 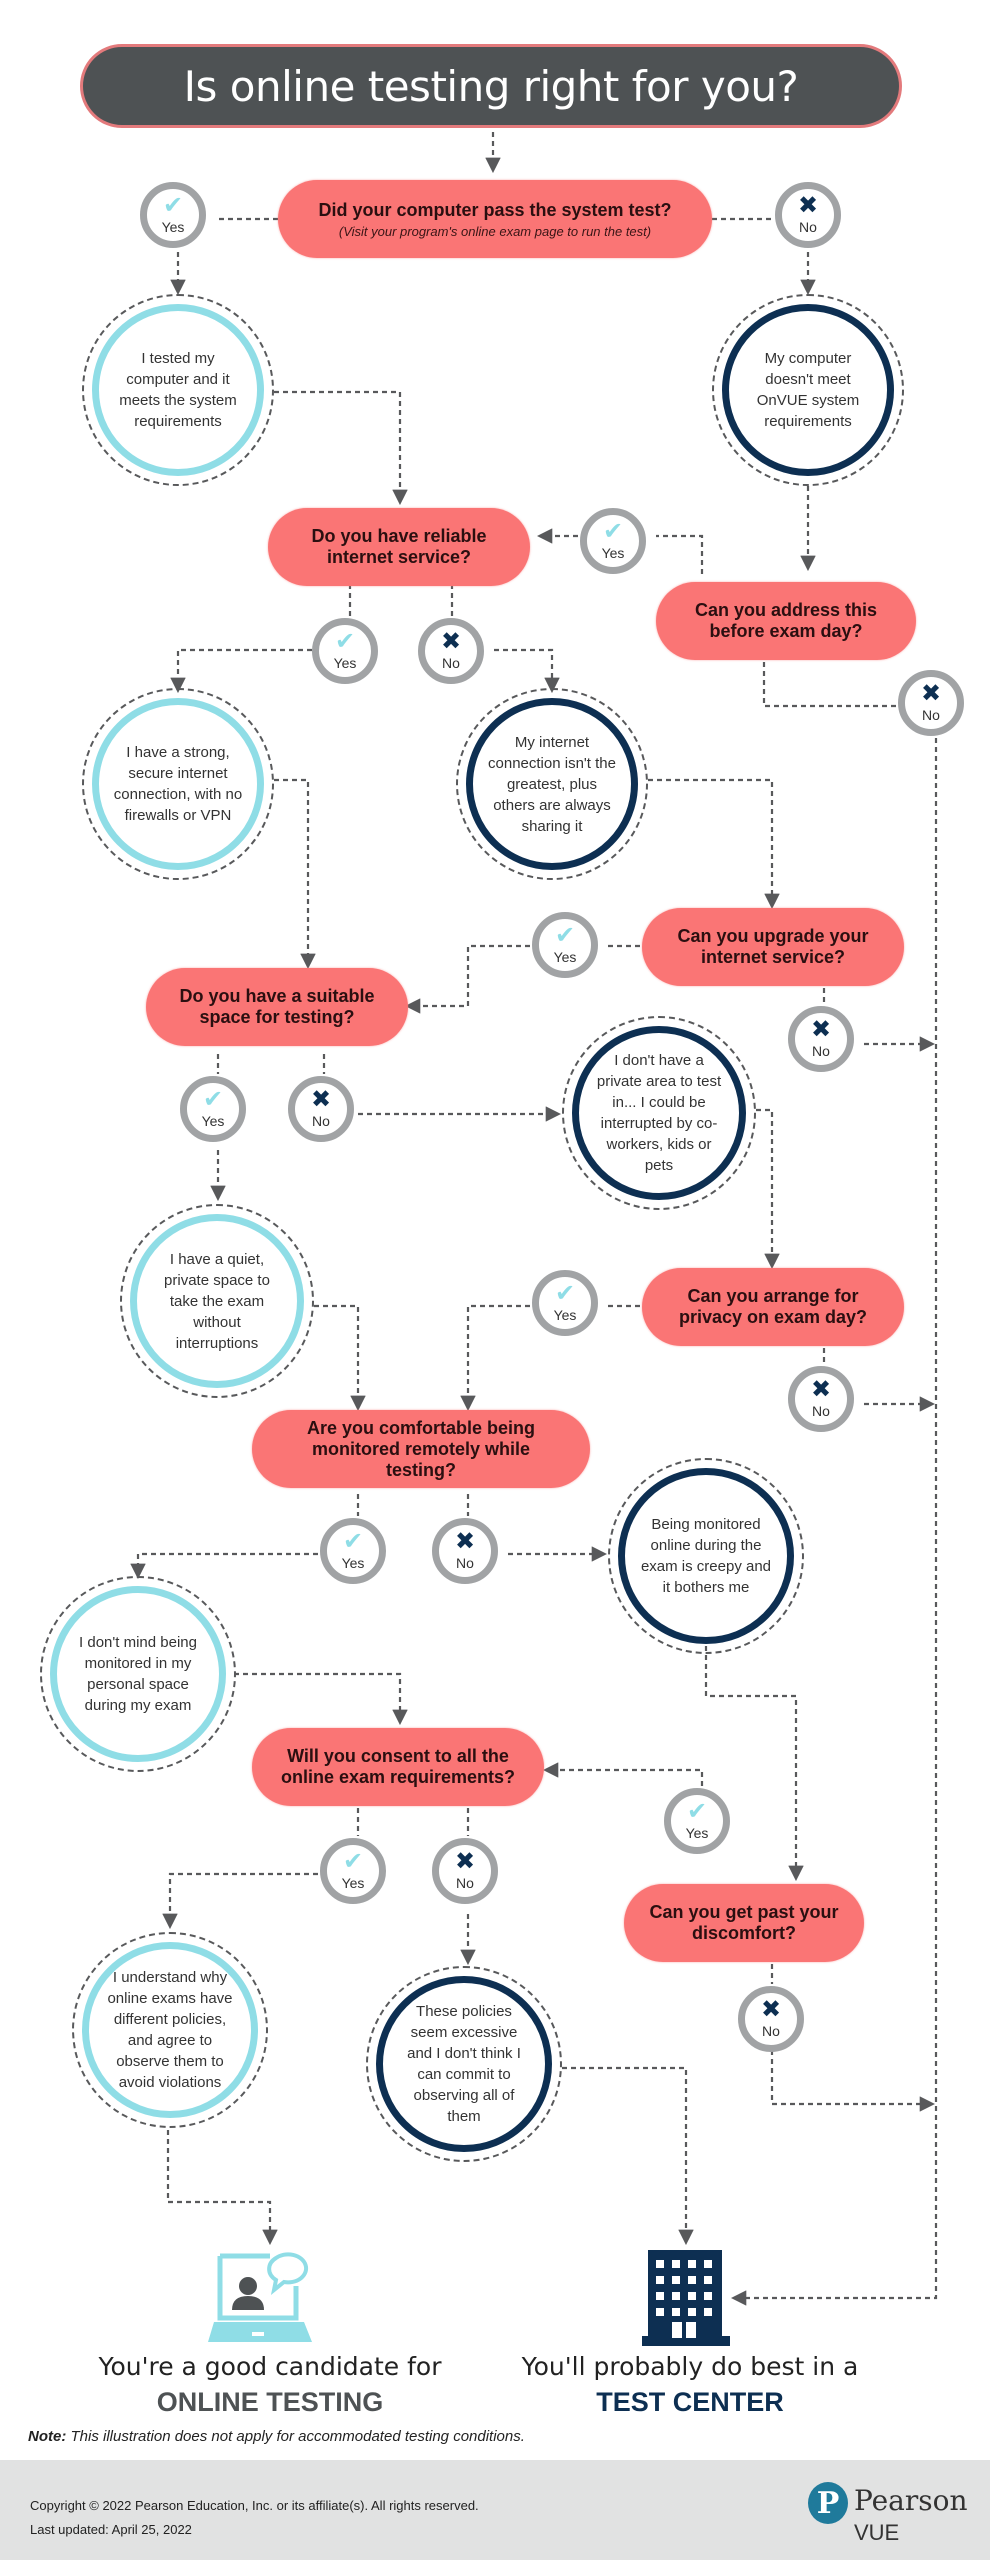 What do you see at coordinates (111, 2529) in the screenshot?
I see `last-updated: Last updated: April 25, 2022` at bounding box center [111, 2529].